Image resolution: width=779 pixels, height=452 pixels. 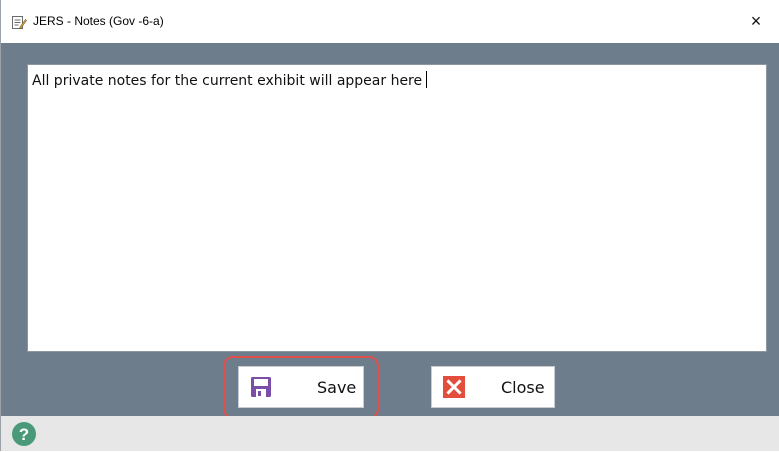 I want to click on status-bar: ?, so click(x=390, y=433).